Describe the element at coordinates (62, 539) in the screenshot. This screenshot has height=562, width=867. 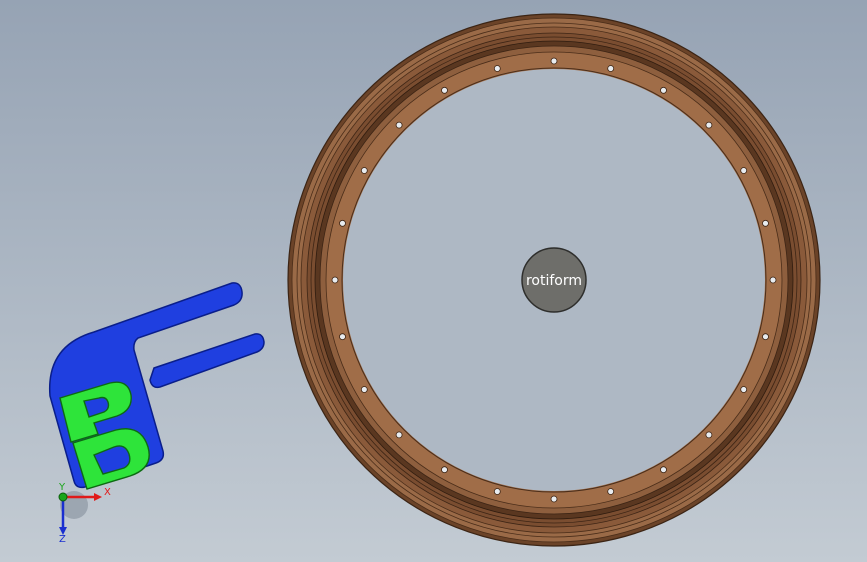
I see `triad-z-label: Z` at that location.